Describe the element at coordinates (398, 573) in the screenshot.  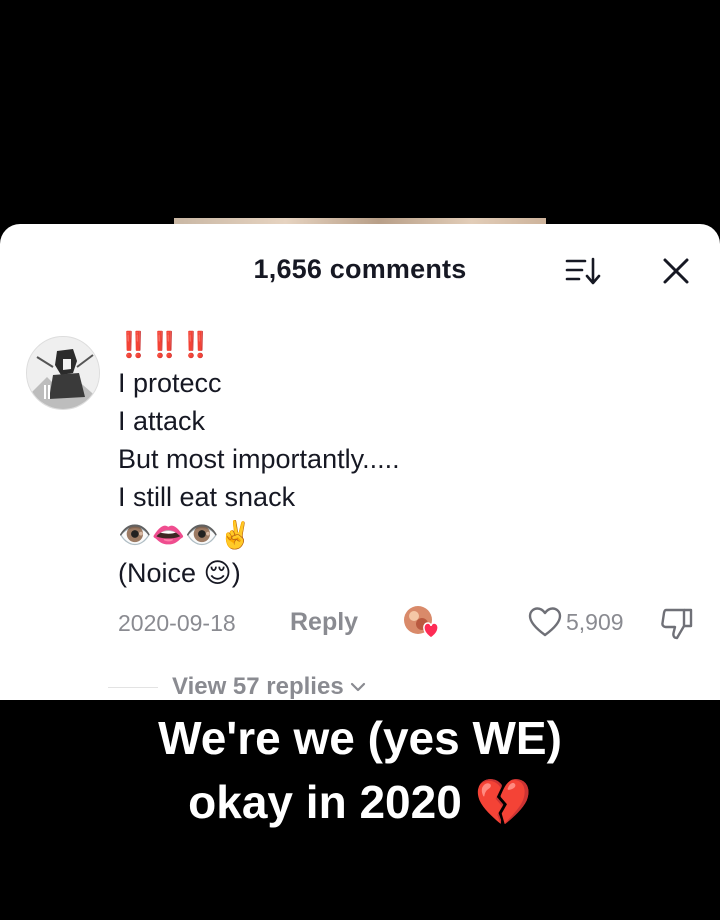
I see `comment-line-last: (Noice 😌)` at that location.